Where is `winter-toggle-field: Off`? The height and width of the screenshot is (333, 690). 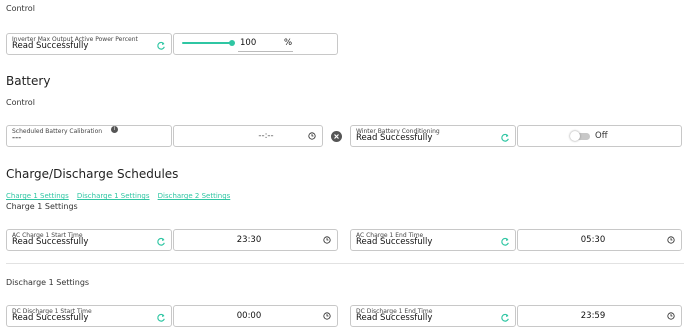
winter-toggle-field: Off is located at coordinates (599, 136).